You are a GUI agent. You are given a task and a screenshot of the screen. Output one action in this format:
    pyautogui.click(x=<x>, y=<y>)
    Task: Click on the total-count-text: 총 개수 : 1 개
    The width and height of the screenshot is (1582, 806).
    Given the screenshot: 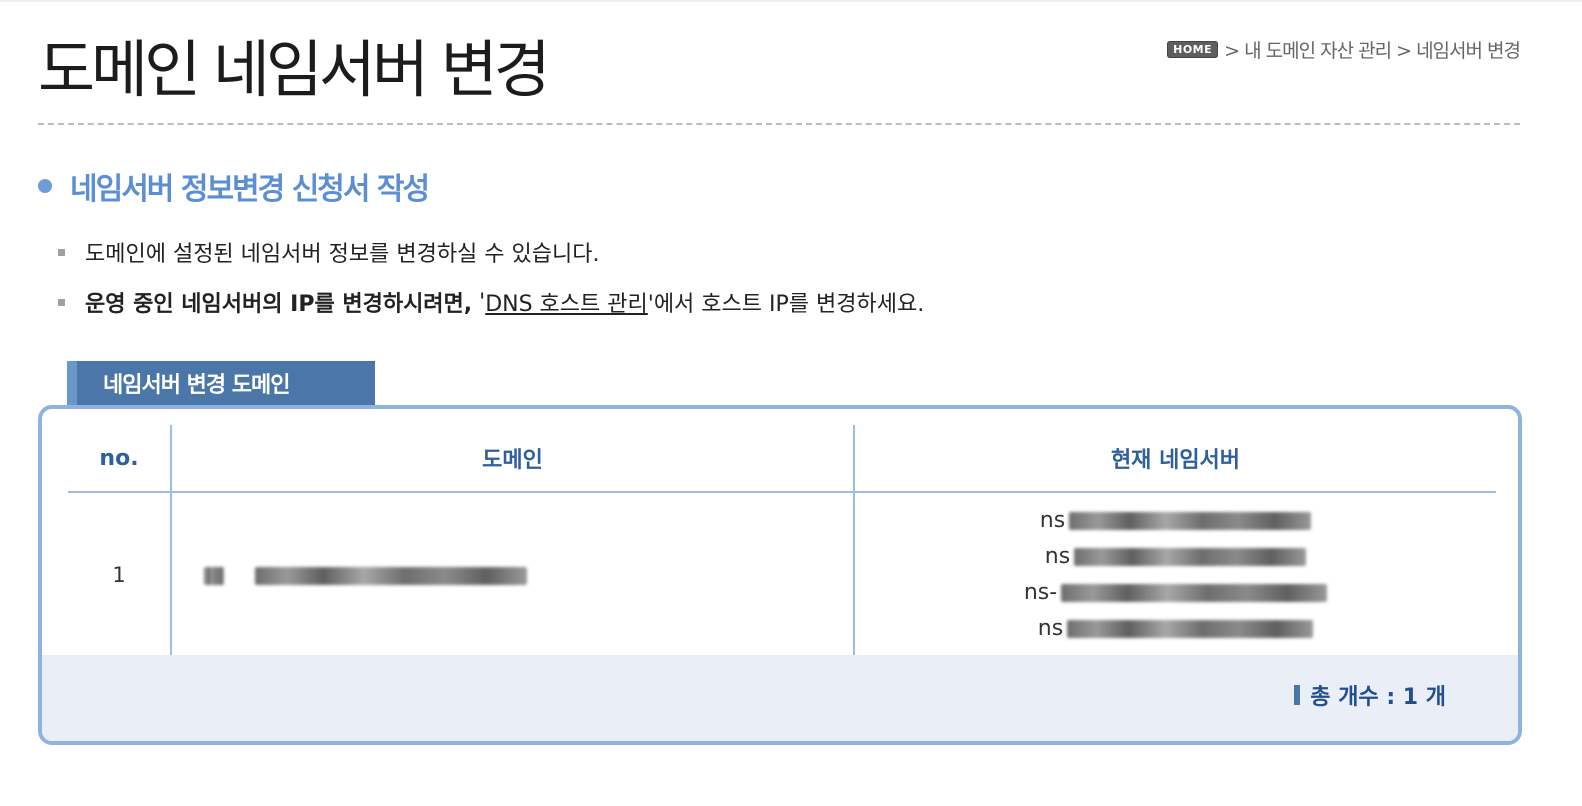 What is the action you would take?
    pyautogui.click(x=1378, y=697)
    